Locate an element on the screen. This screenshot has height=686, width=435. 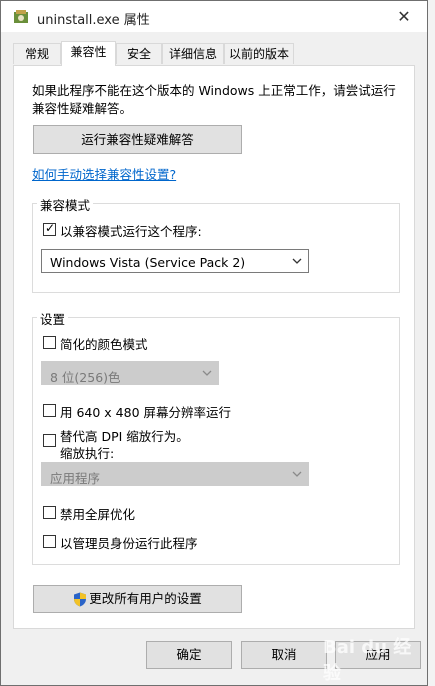
dpi-sub-label: 缩放执行: is located at coordinates (87, 453).